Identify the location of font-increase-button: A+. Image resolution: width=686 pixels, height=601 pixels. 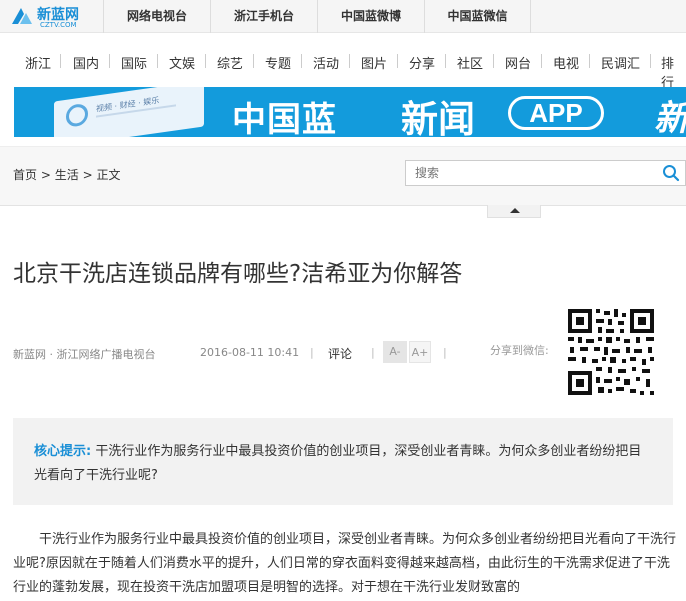
(420, 352).